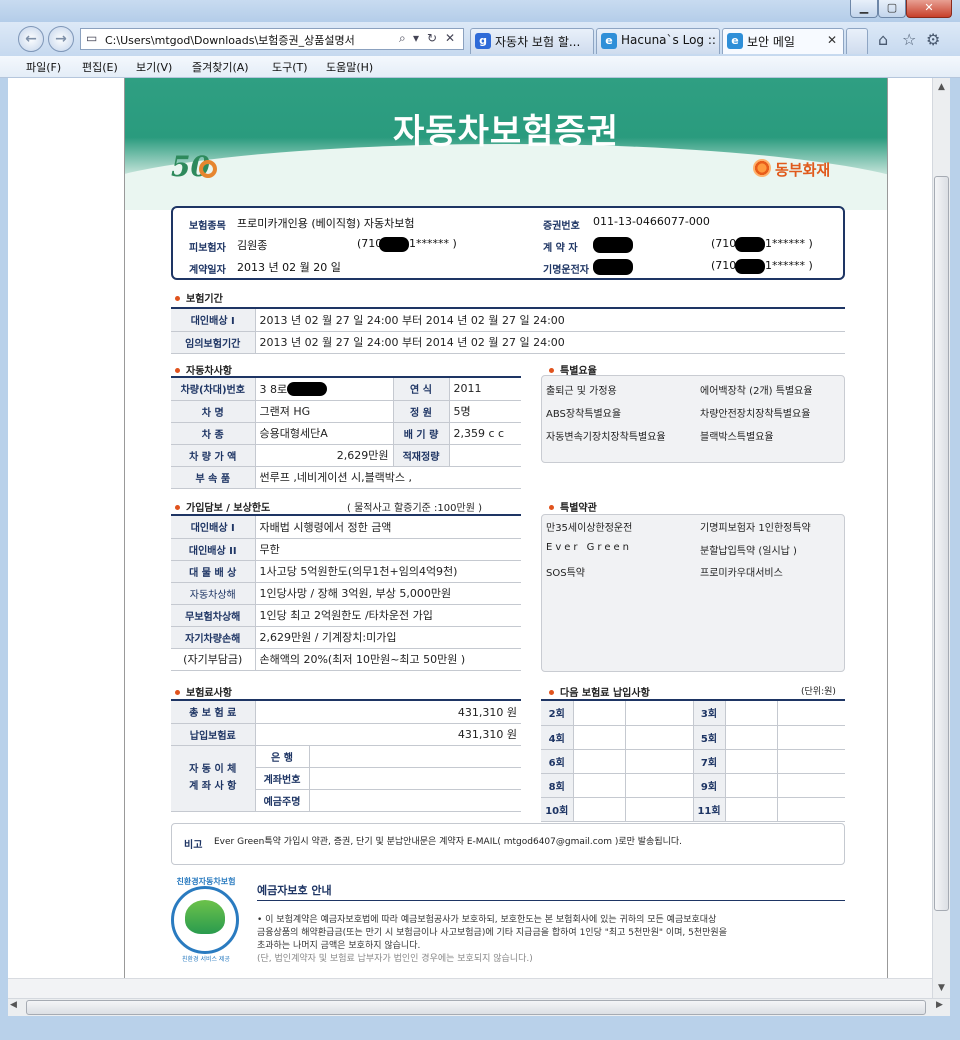 This screenshot has width=960, height=1040. Describe the element at coordinates (252, 245) in the screenshot. I see `insured-name: 김원종` at that location.